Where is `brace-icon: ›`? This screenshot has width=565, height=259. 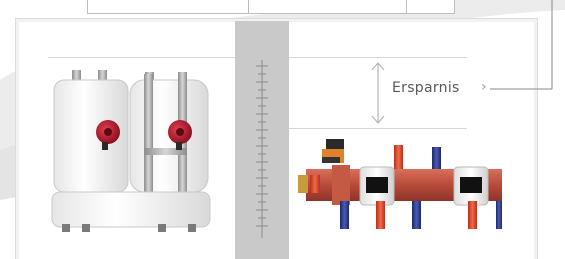
brace-icon: › is located at coordinates (484, 87).